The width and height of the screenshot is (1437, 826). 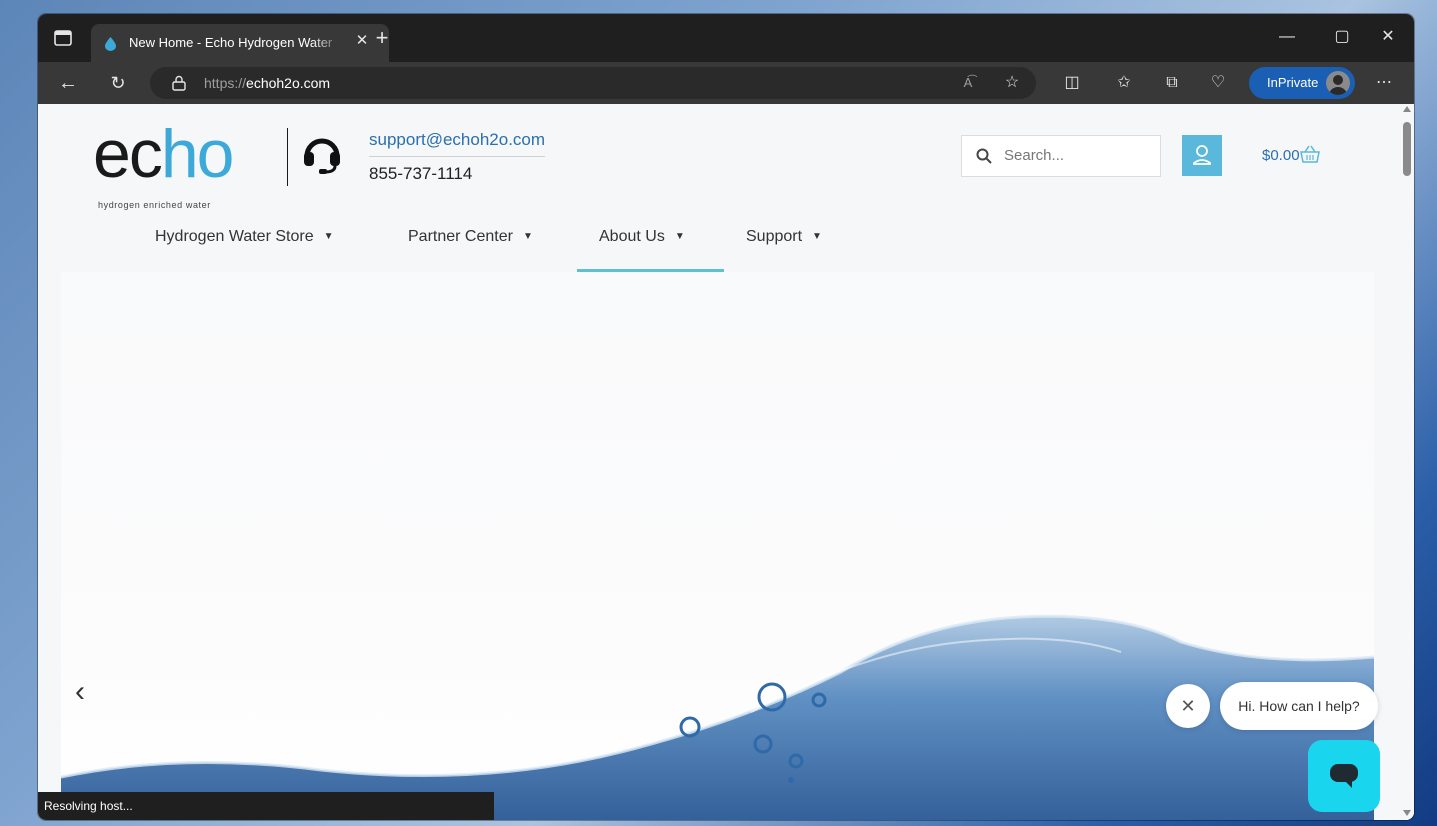 What do you see at coordinates (68, 83) in the screenshot?
I see `back-arrow-icon: ←` at bounding box center [68, 83].